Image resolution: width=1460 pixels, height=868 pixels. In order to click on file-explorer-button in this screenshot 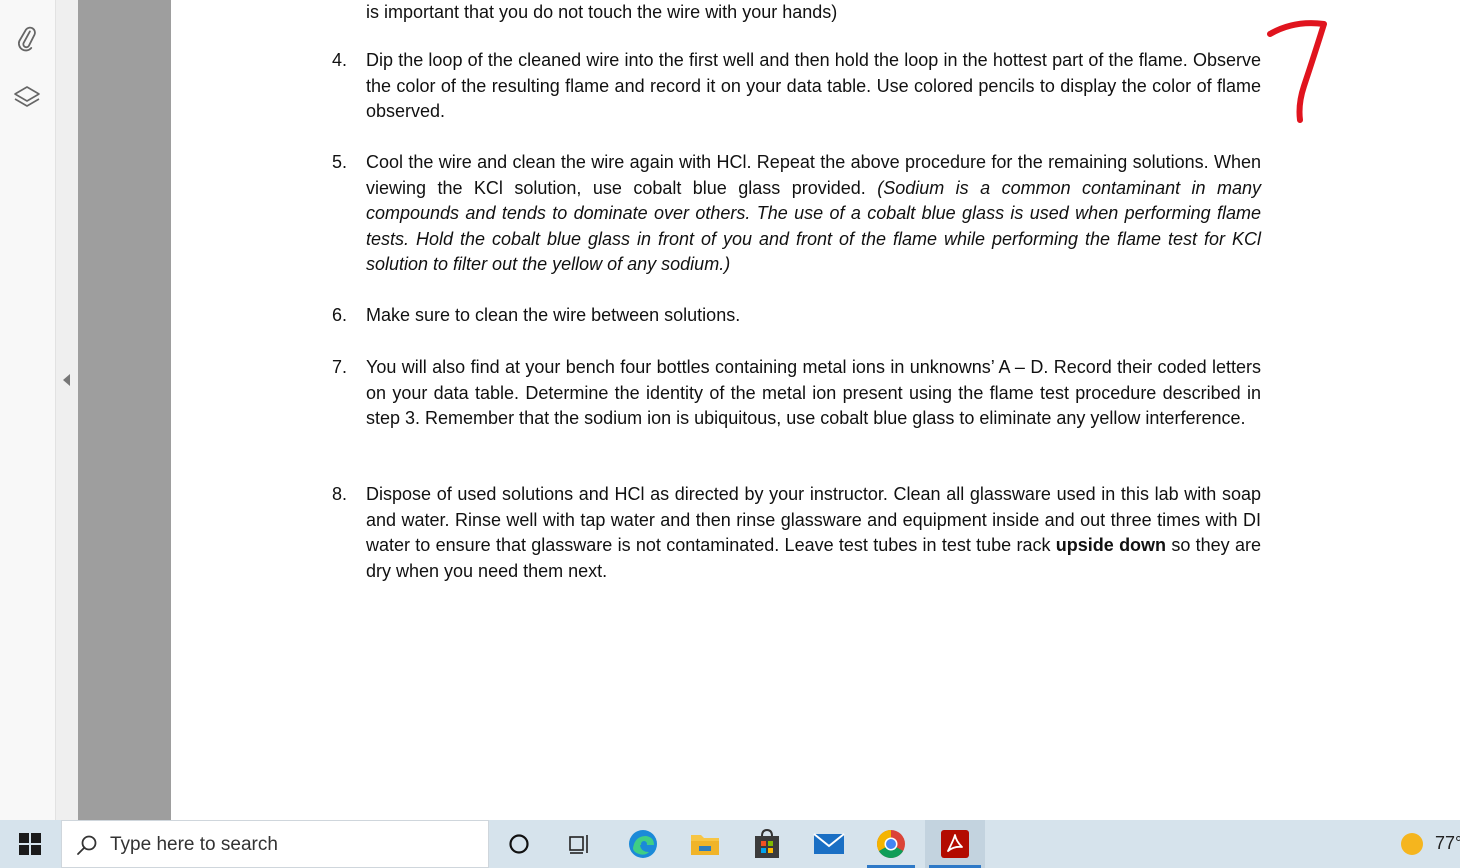, I will do `click(705, 844)`.